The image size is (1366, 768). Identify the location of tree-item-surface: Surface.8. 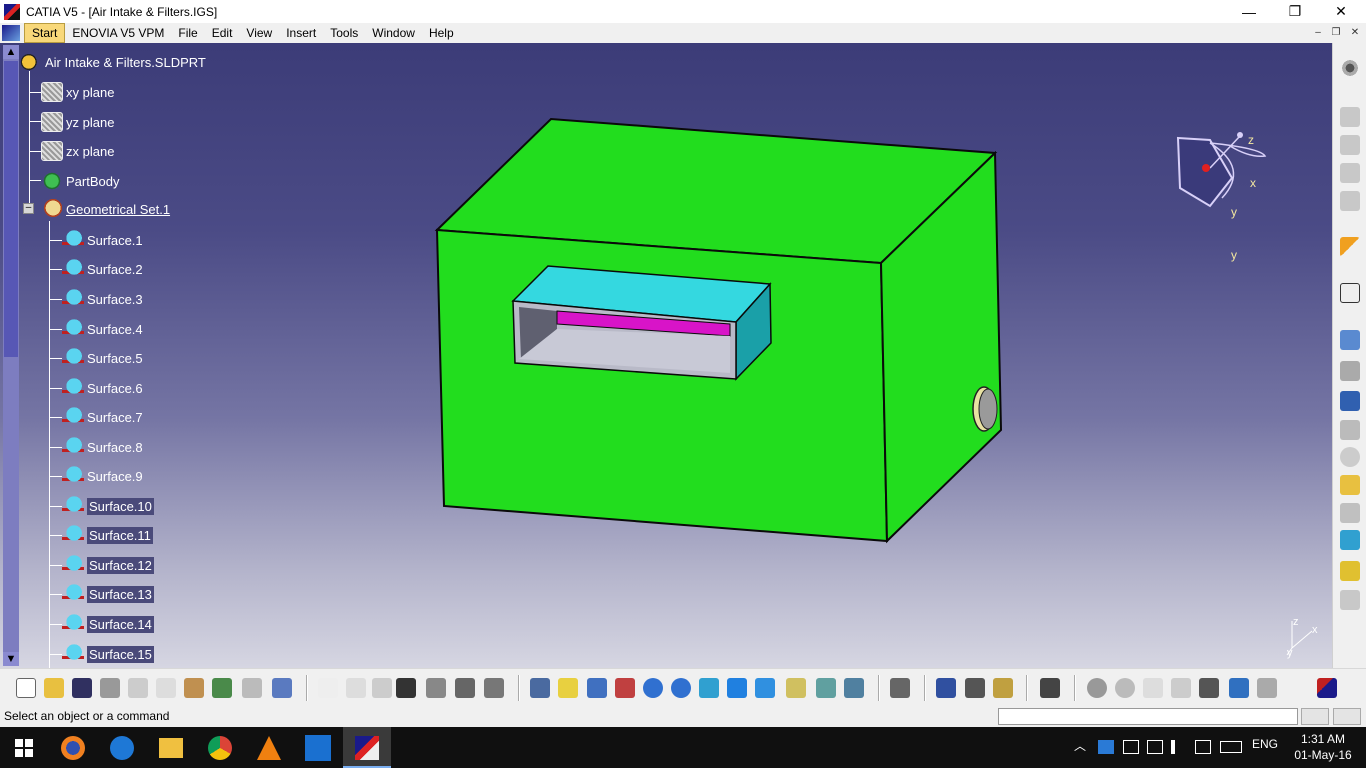
(102, 447).